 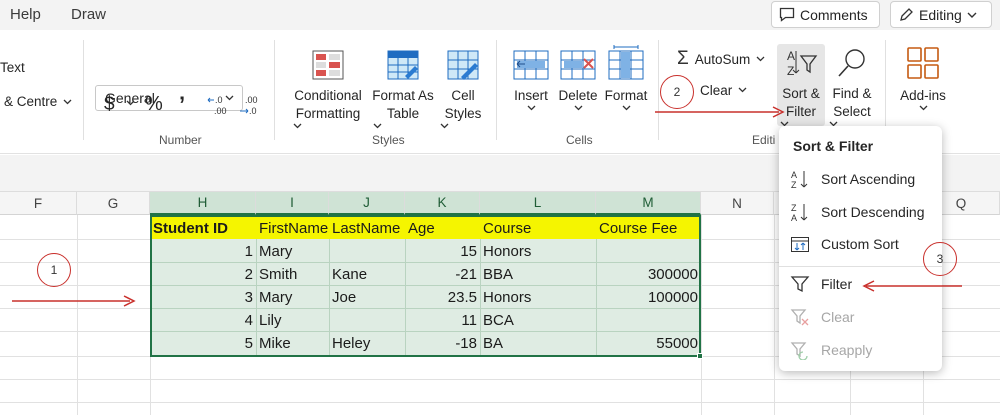 I want to click on header-cell-lastname: LastName, so click(x=367, y=228).